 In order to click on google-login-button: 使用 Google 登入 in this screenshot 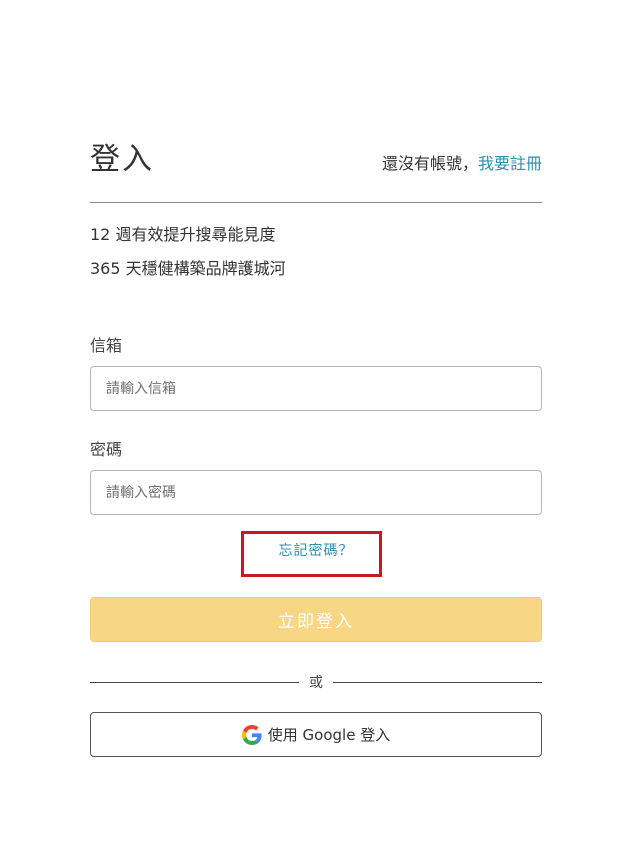, I will do `click(316, 734)`.